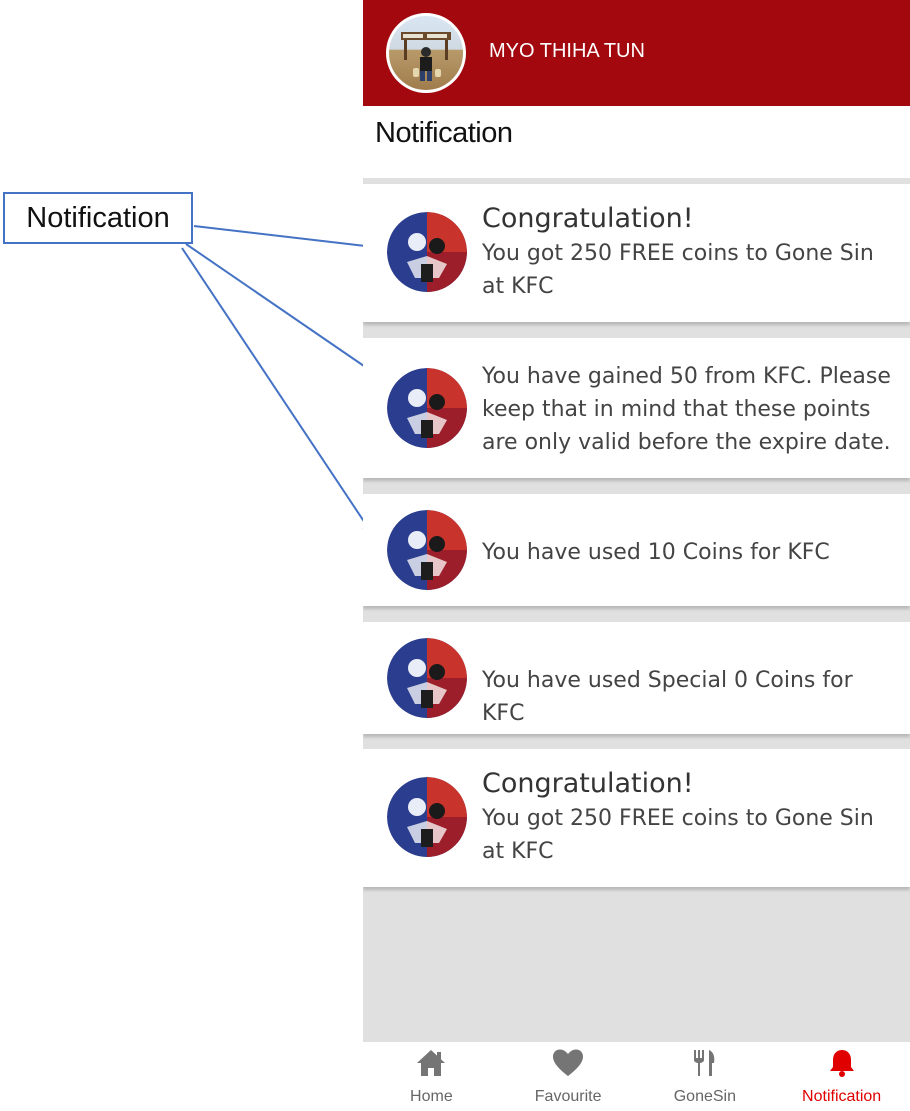  I want to click on bottom-navigation: Home Favourite GoneSin Notification, so click(636, 1076).